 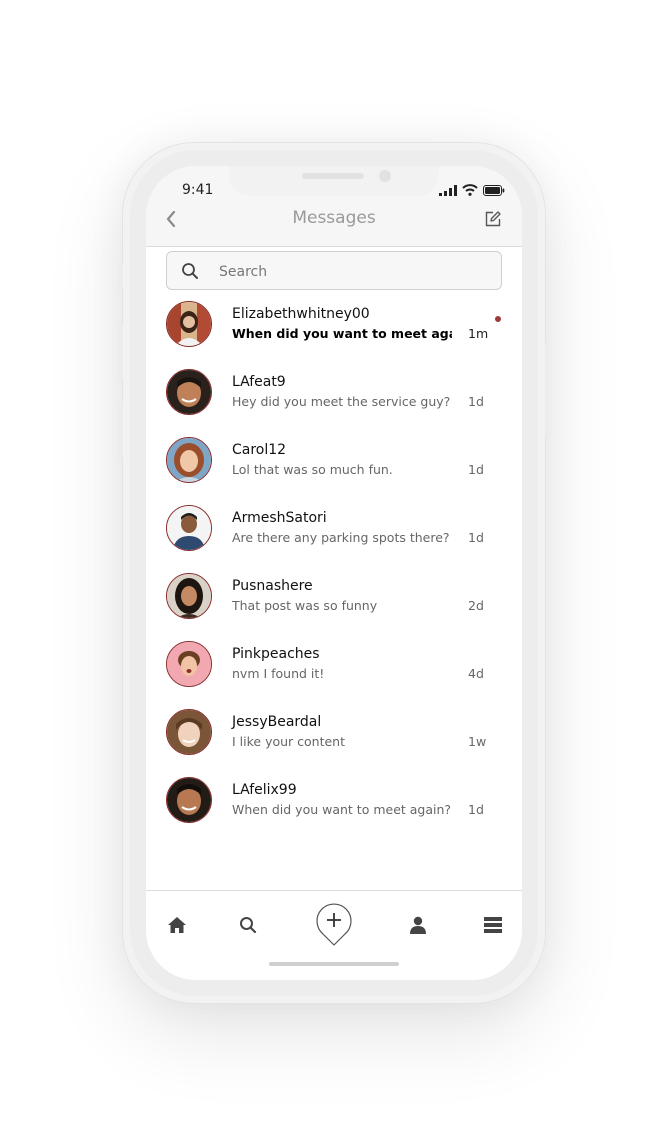 What do you see at coordinates (198, 190) in the screenshot?
I see `status-time: 9:41` at bounding box center [198, 190].